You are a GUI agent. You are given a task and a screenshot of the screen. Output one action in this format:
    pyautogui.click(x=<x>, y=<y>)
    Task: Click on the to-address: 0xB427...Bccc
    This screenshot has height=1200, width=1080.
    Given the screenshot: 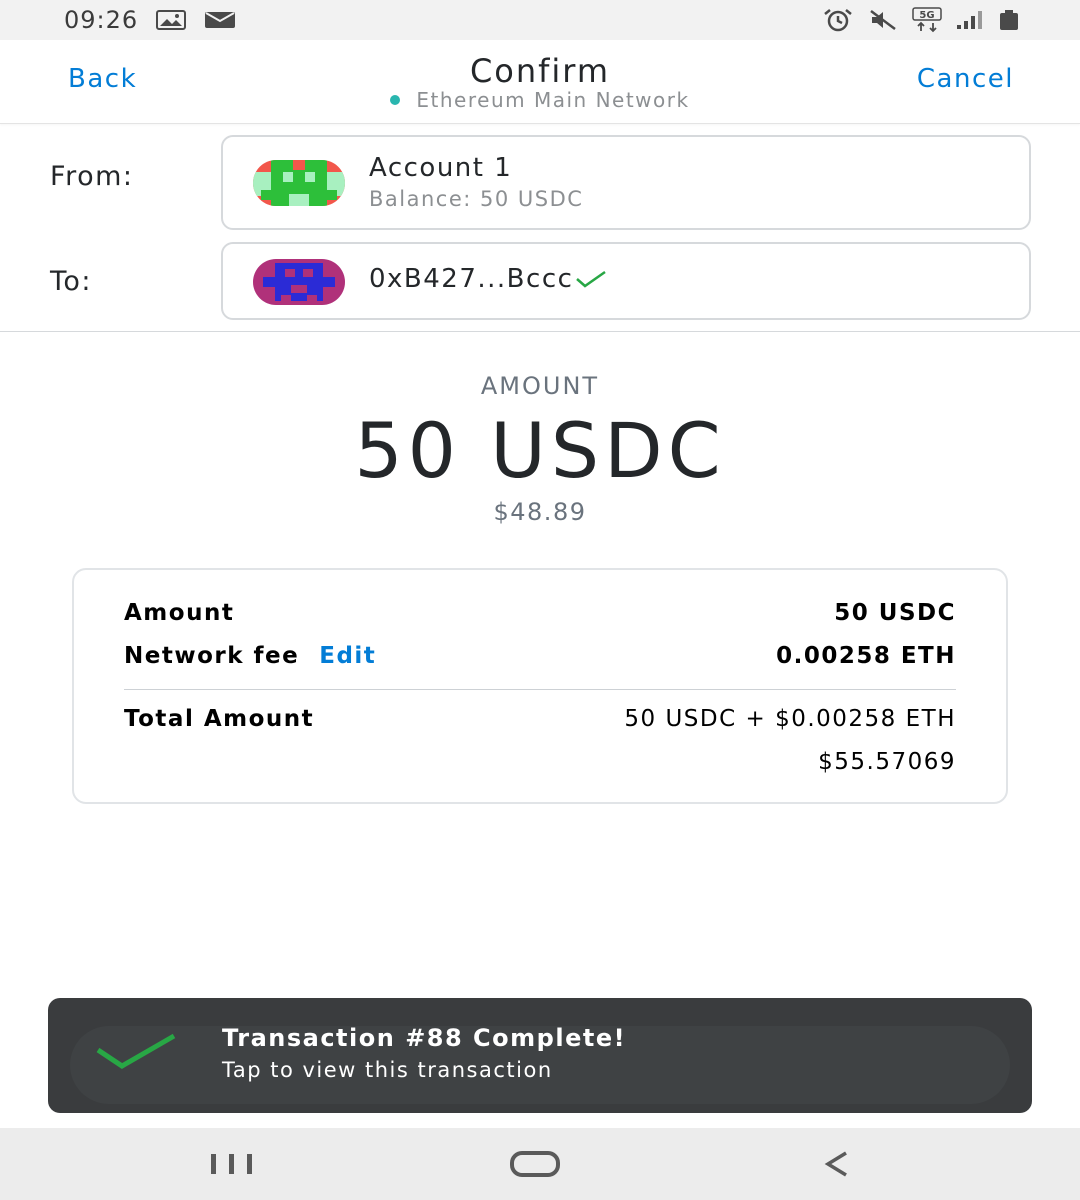 What is the action you would take?
    pyautogui.click(x=489, y=279)
    